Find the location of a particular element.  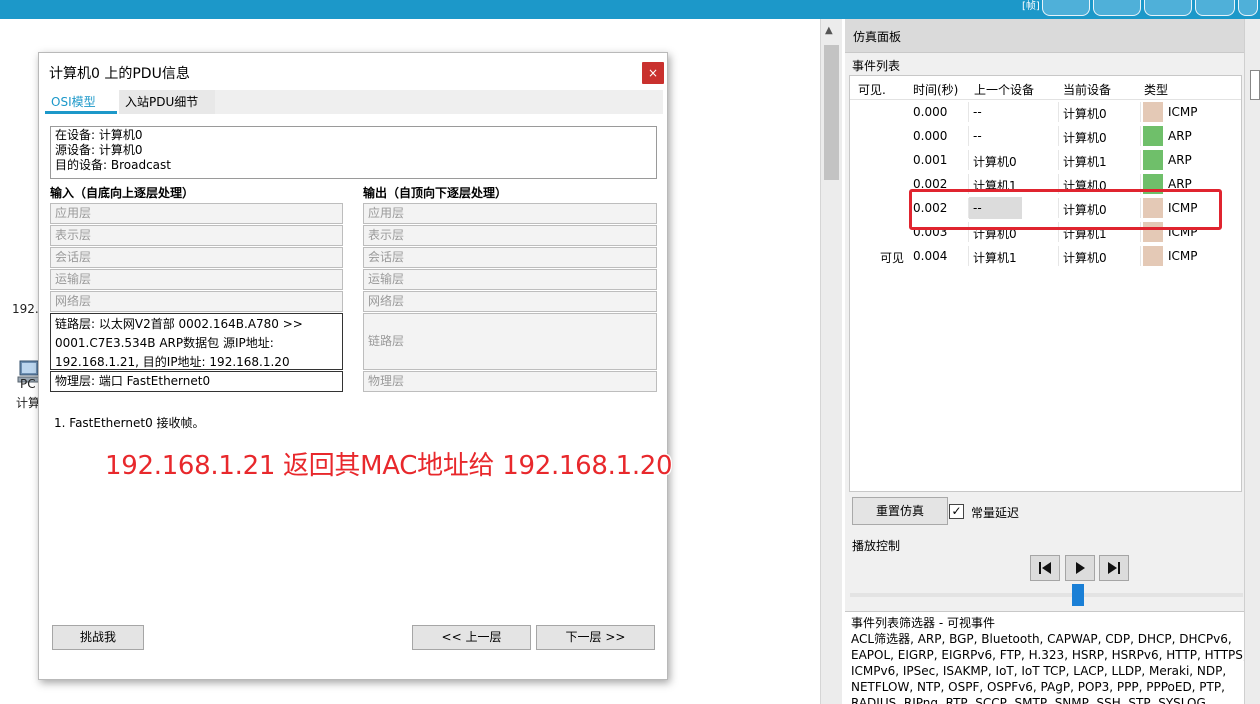

play-icon is located at coordinates (1080, 568).